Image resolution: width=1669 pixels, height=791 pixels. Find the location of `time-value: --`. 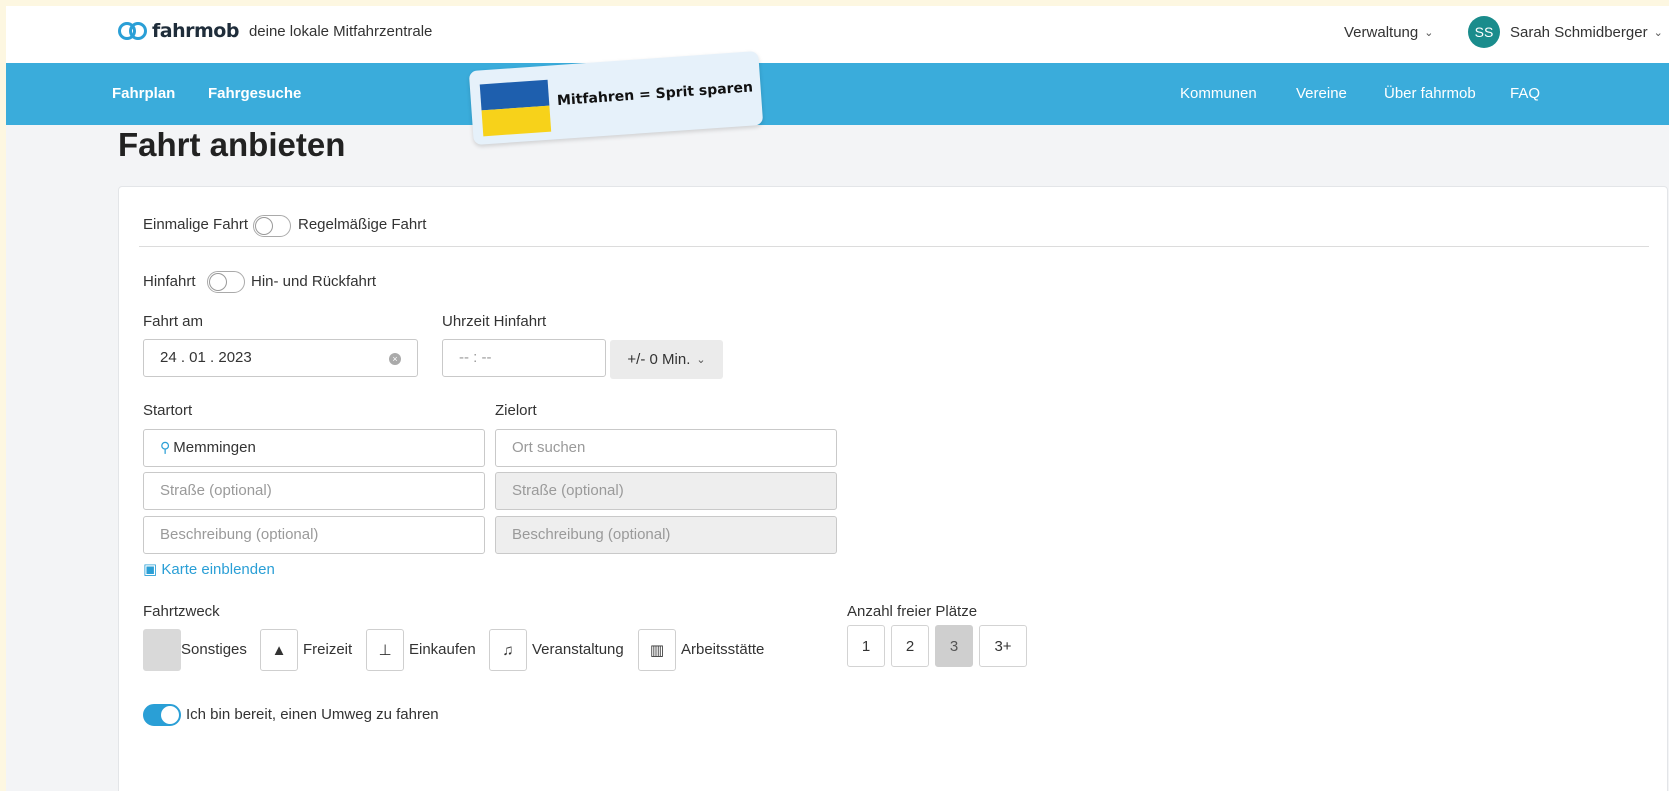

time-value: -- is located at coordinates (475, 357).